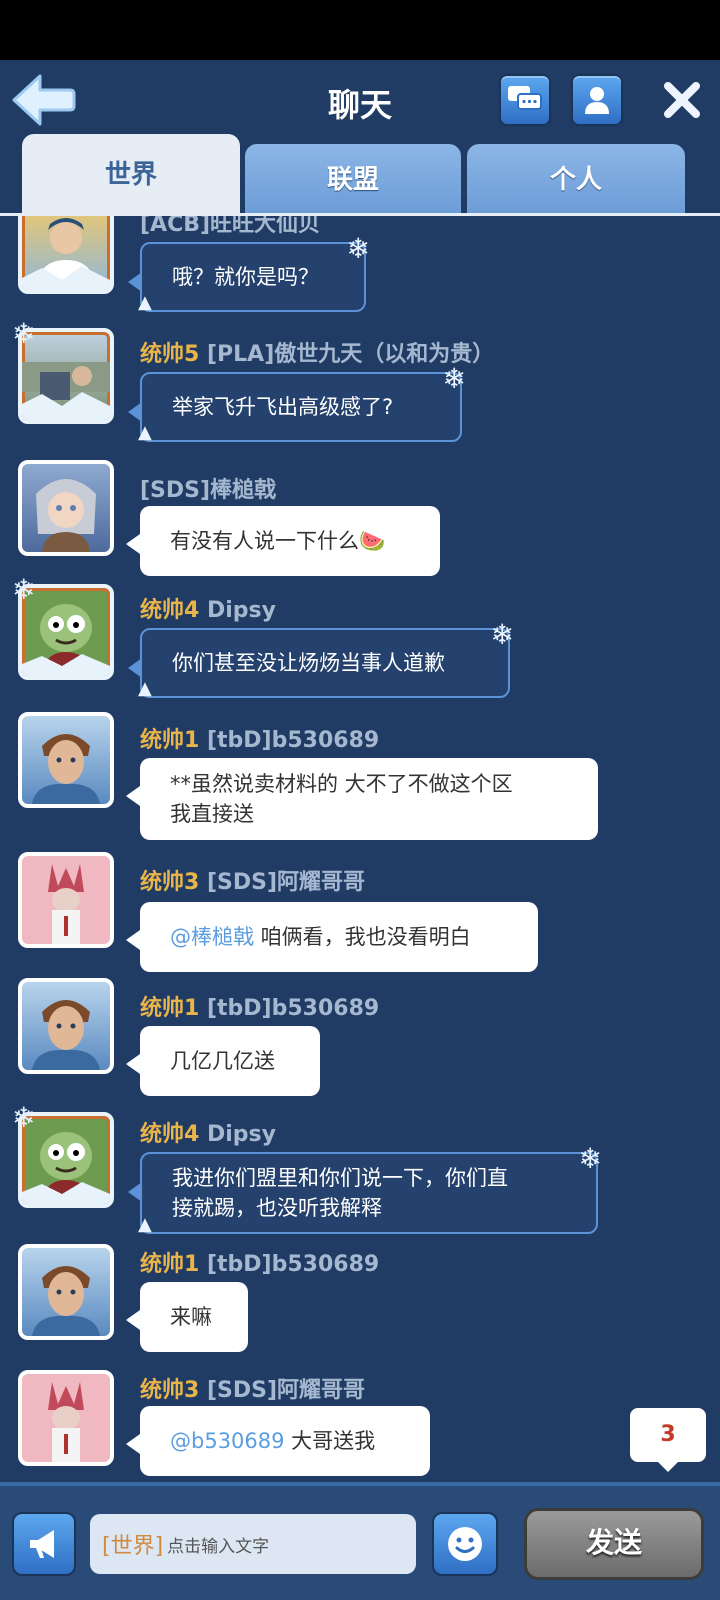 This screenshot has height=1600, width=720. I want to click on status-bar, so click(360, 30).